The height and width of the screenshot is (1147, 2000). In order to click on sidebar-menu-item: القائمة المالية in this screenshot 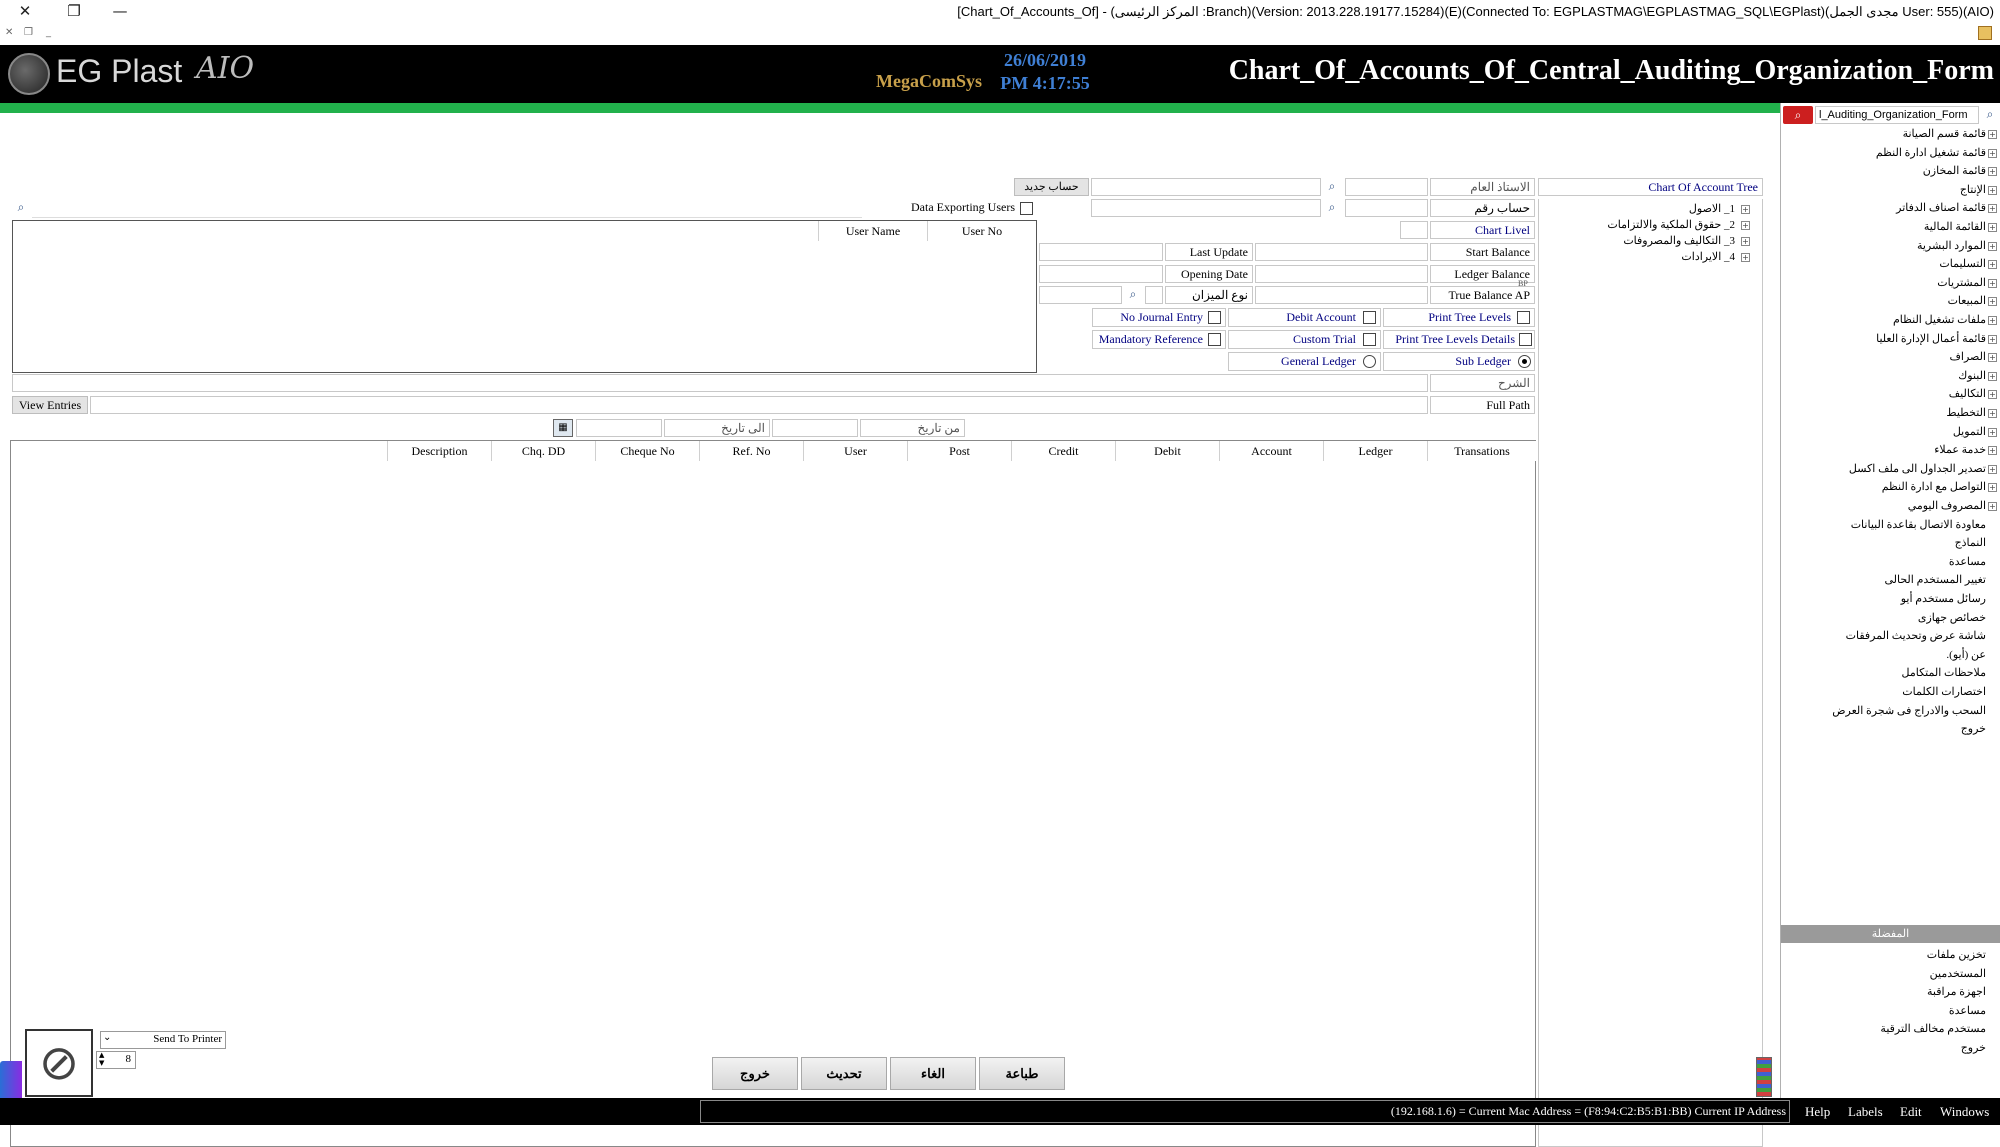, I will do `click(1955, 226)`.